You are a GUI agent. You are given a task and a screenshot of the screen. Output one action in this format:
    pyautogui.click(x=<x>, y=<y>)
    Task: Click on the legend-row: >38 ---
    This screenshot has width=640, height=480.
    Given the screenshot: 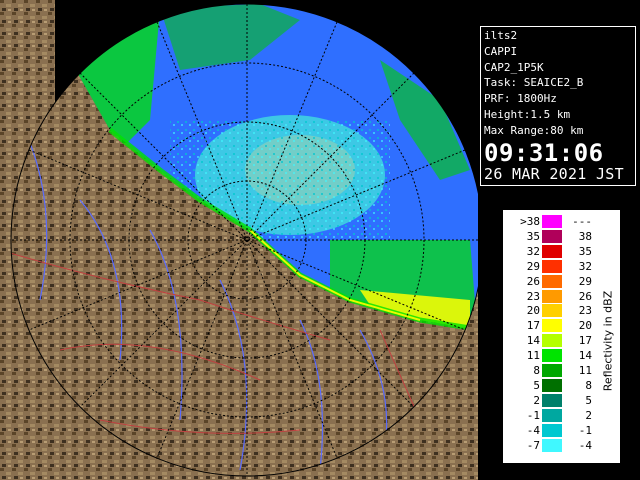 What is the action you would take?
    pyautogui.click(x=548, y=221)
    